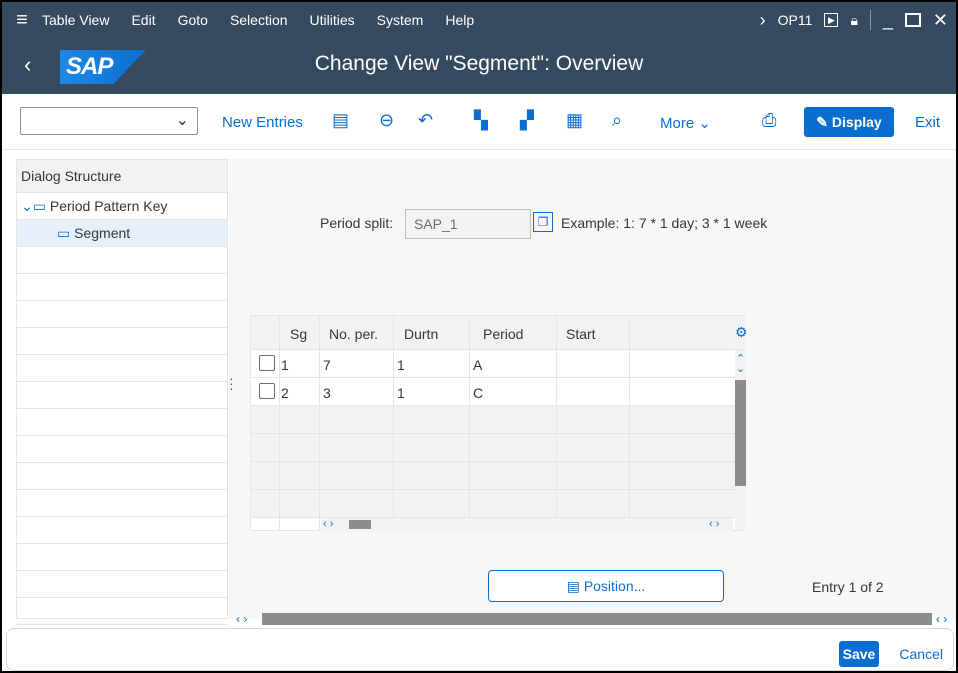 This screenshot has height=673, width=958. Describe the element at coordinates (927, 122) in the screenshot. I see `exit-button: Exit` at that location.